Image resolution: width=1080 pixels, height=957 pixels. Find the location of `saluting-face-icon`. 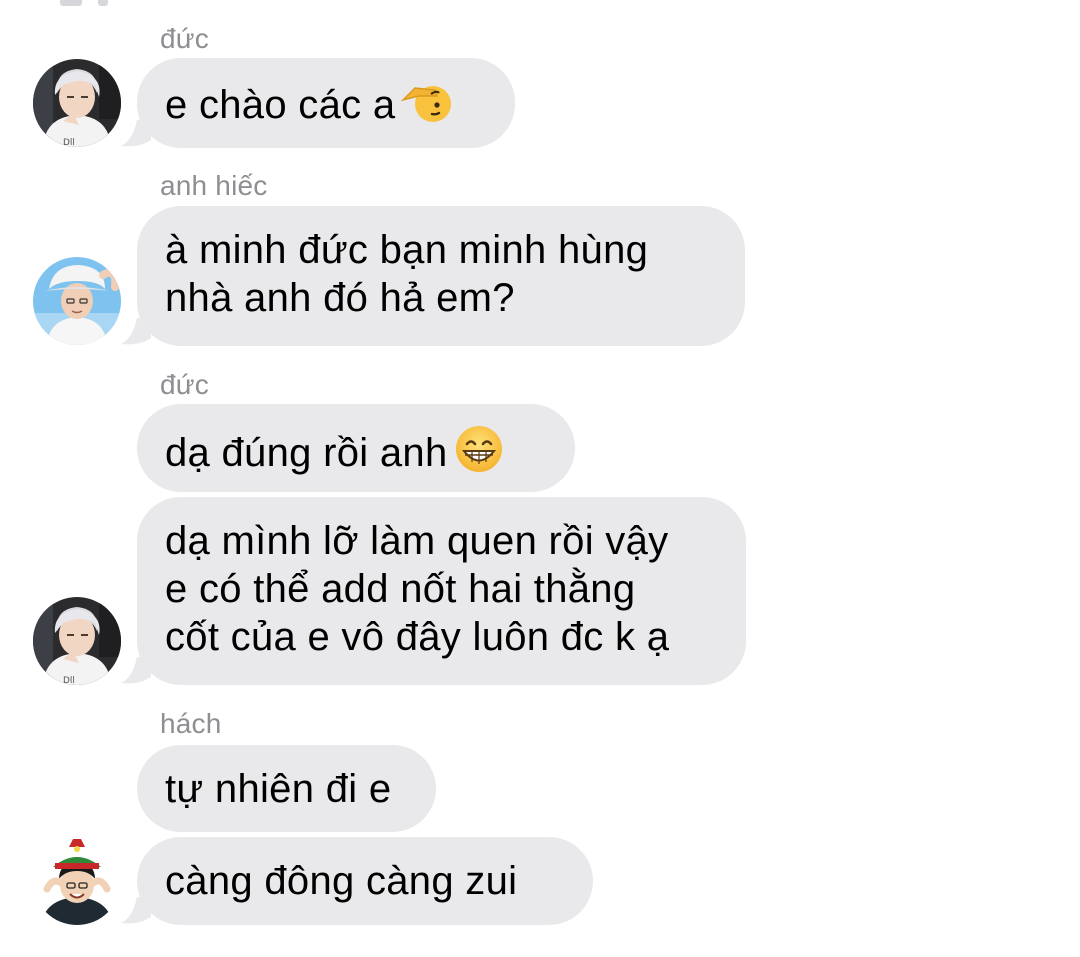

saluting-face-icon is located at coordinates (428, 107).